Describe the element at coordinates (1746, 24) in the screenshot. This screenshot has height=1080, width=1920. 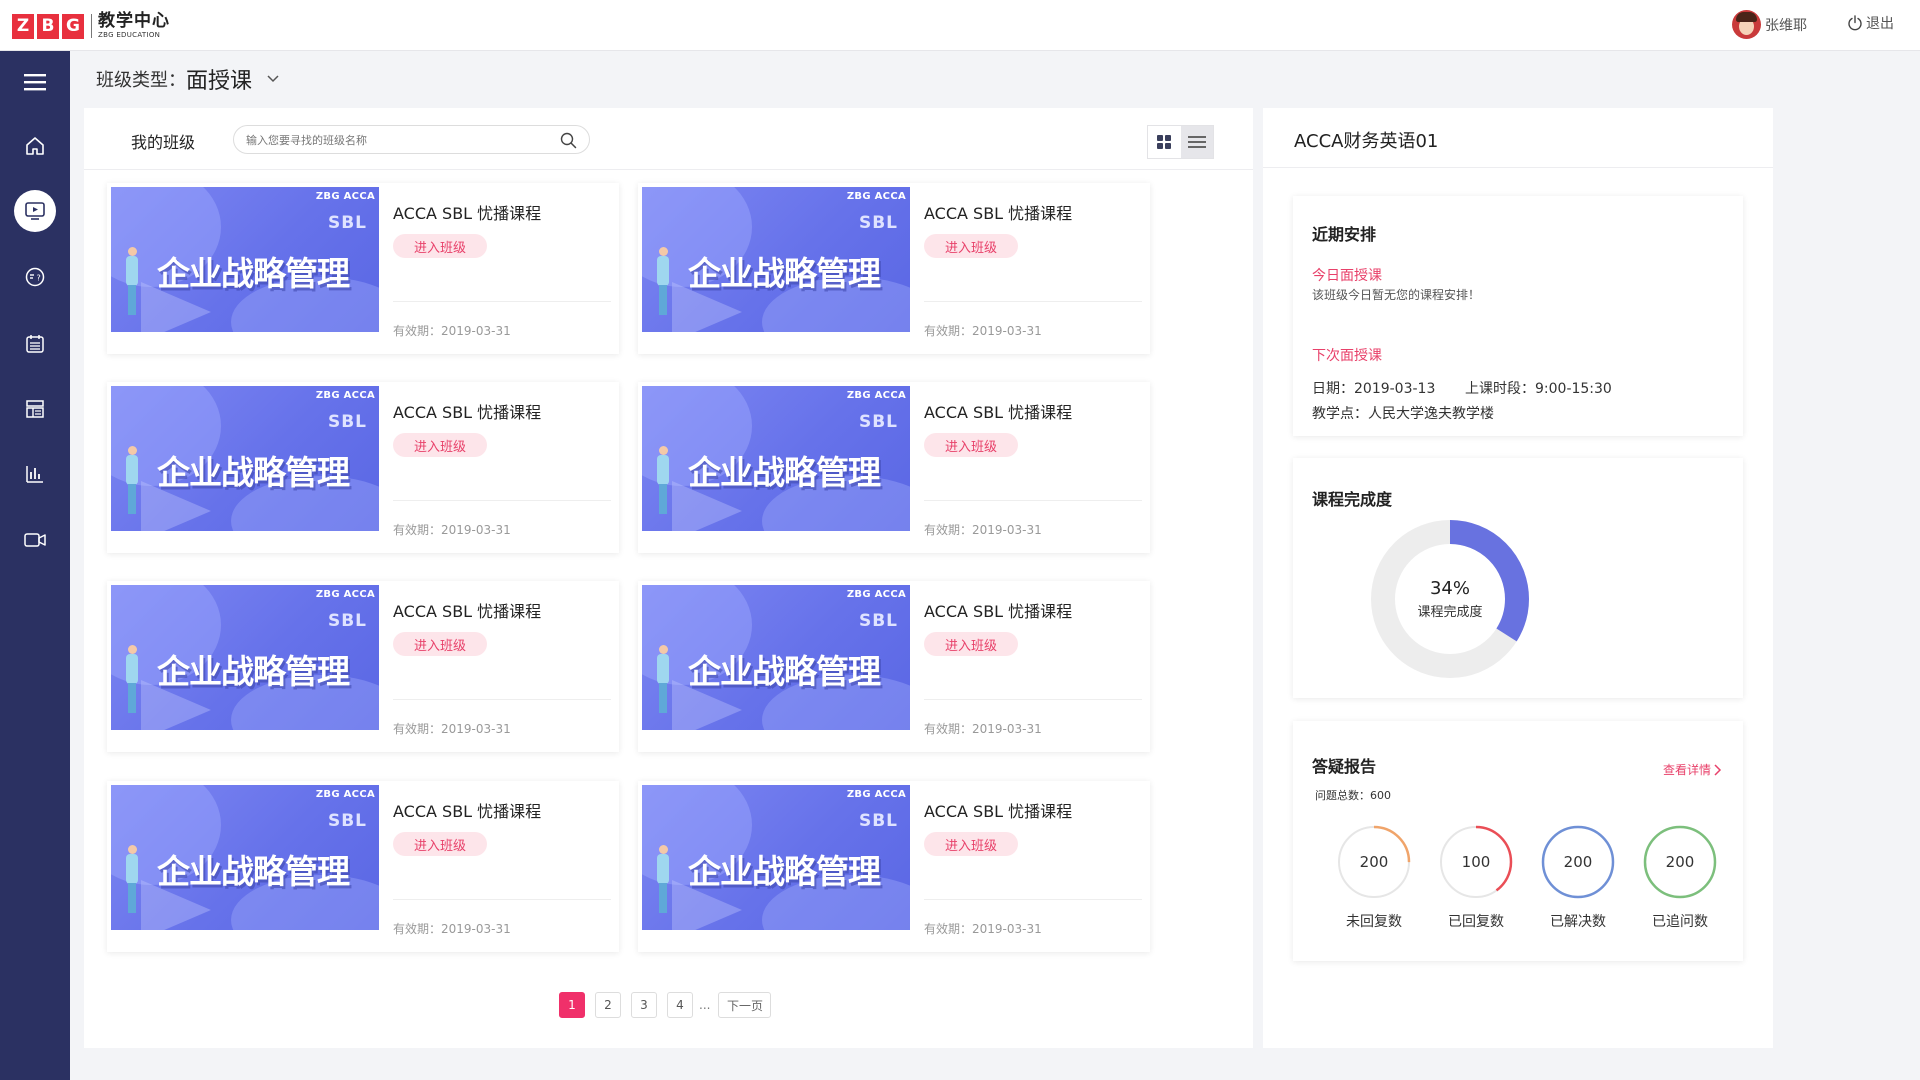
I see `avatar` at that location.